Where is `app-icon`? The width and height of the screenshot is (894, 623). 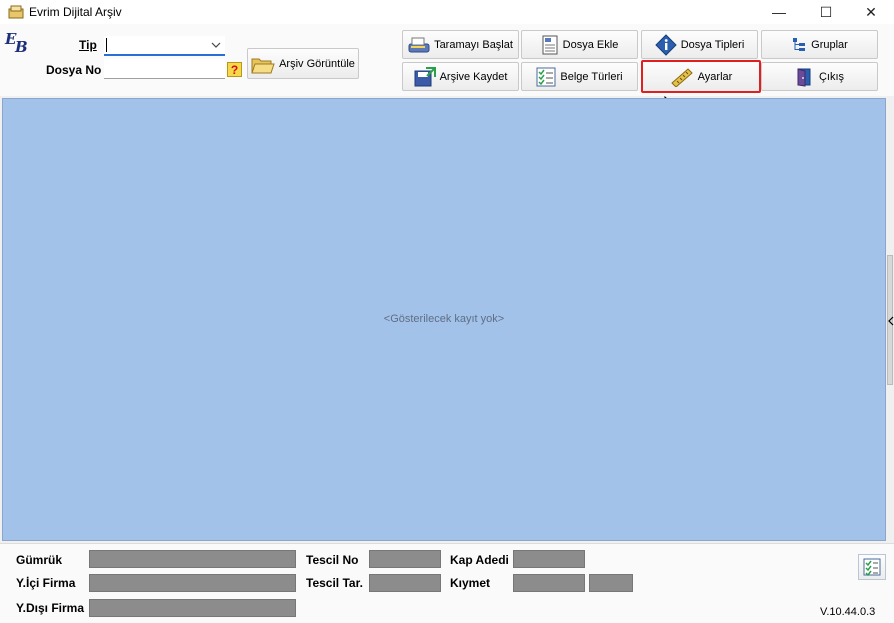
app-icon is located at coordinates (16, 12).